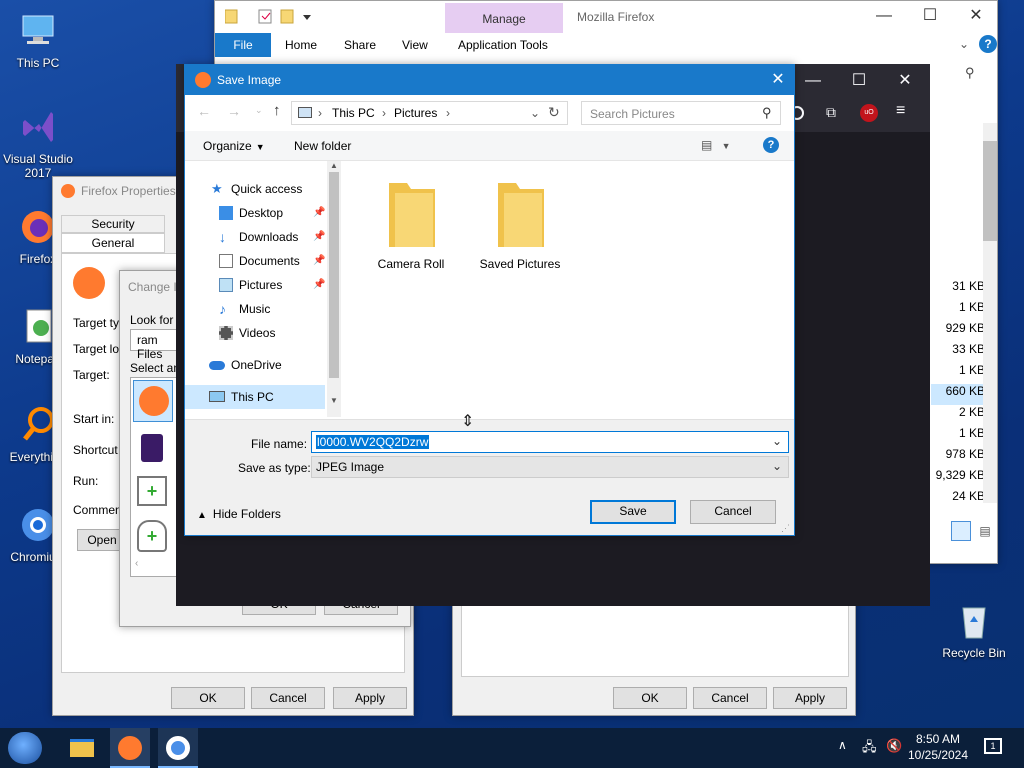 Image resolution: width=1024 pixels, height=768 pixels. I want to click on search-input: Search Pictures ⚲, so click(681, 113).